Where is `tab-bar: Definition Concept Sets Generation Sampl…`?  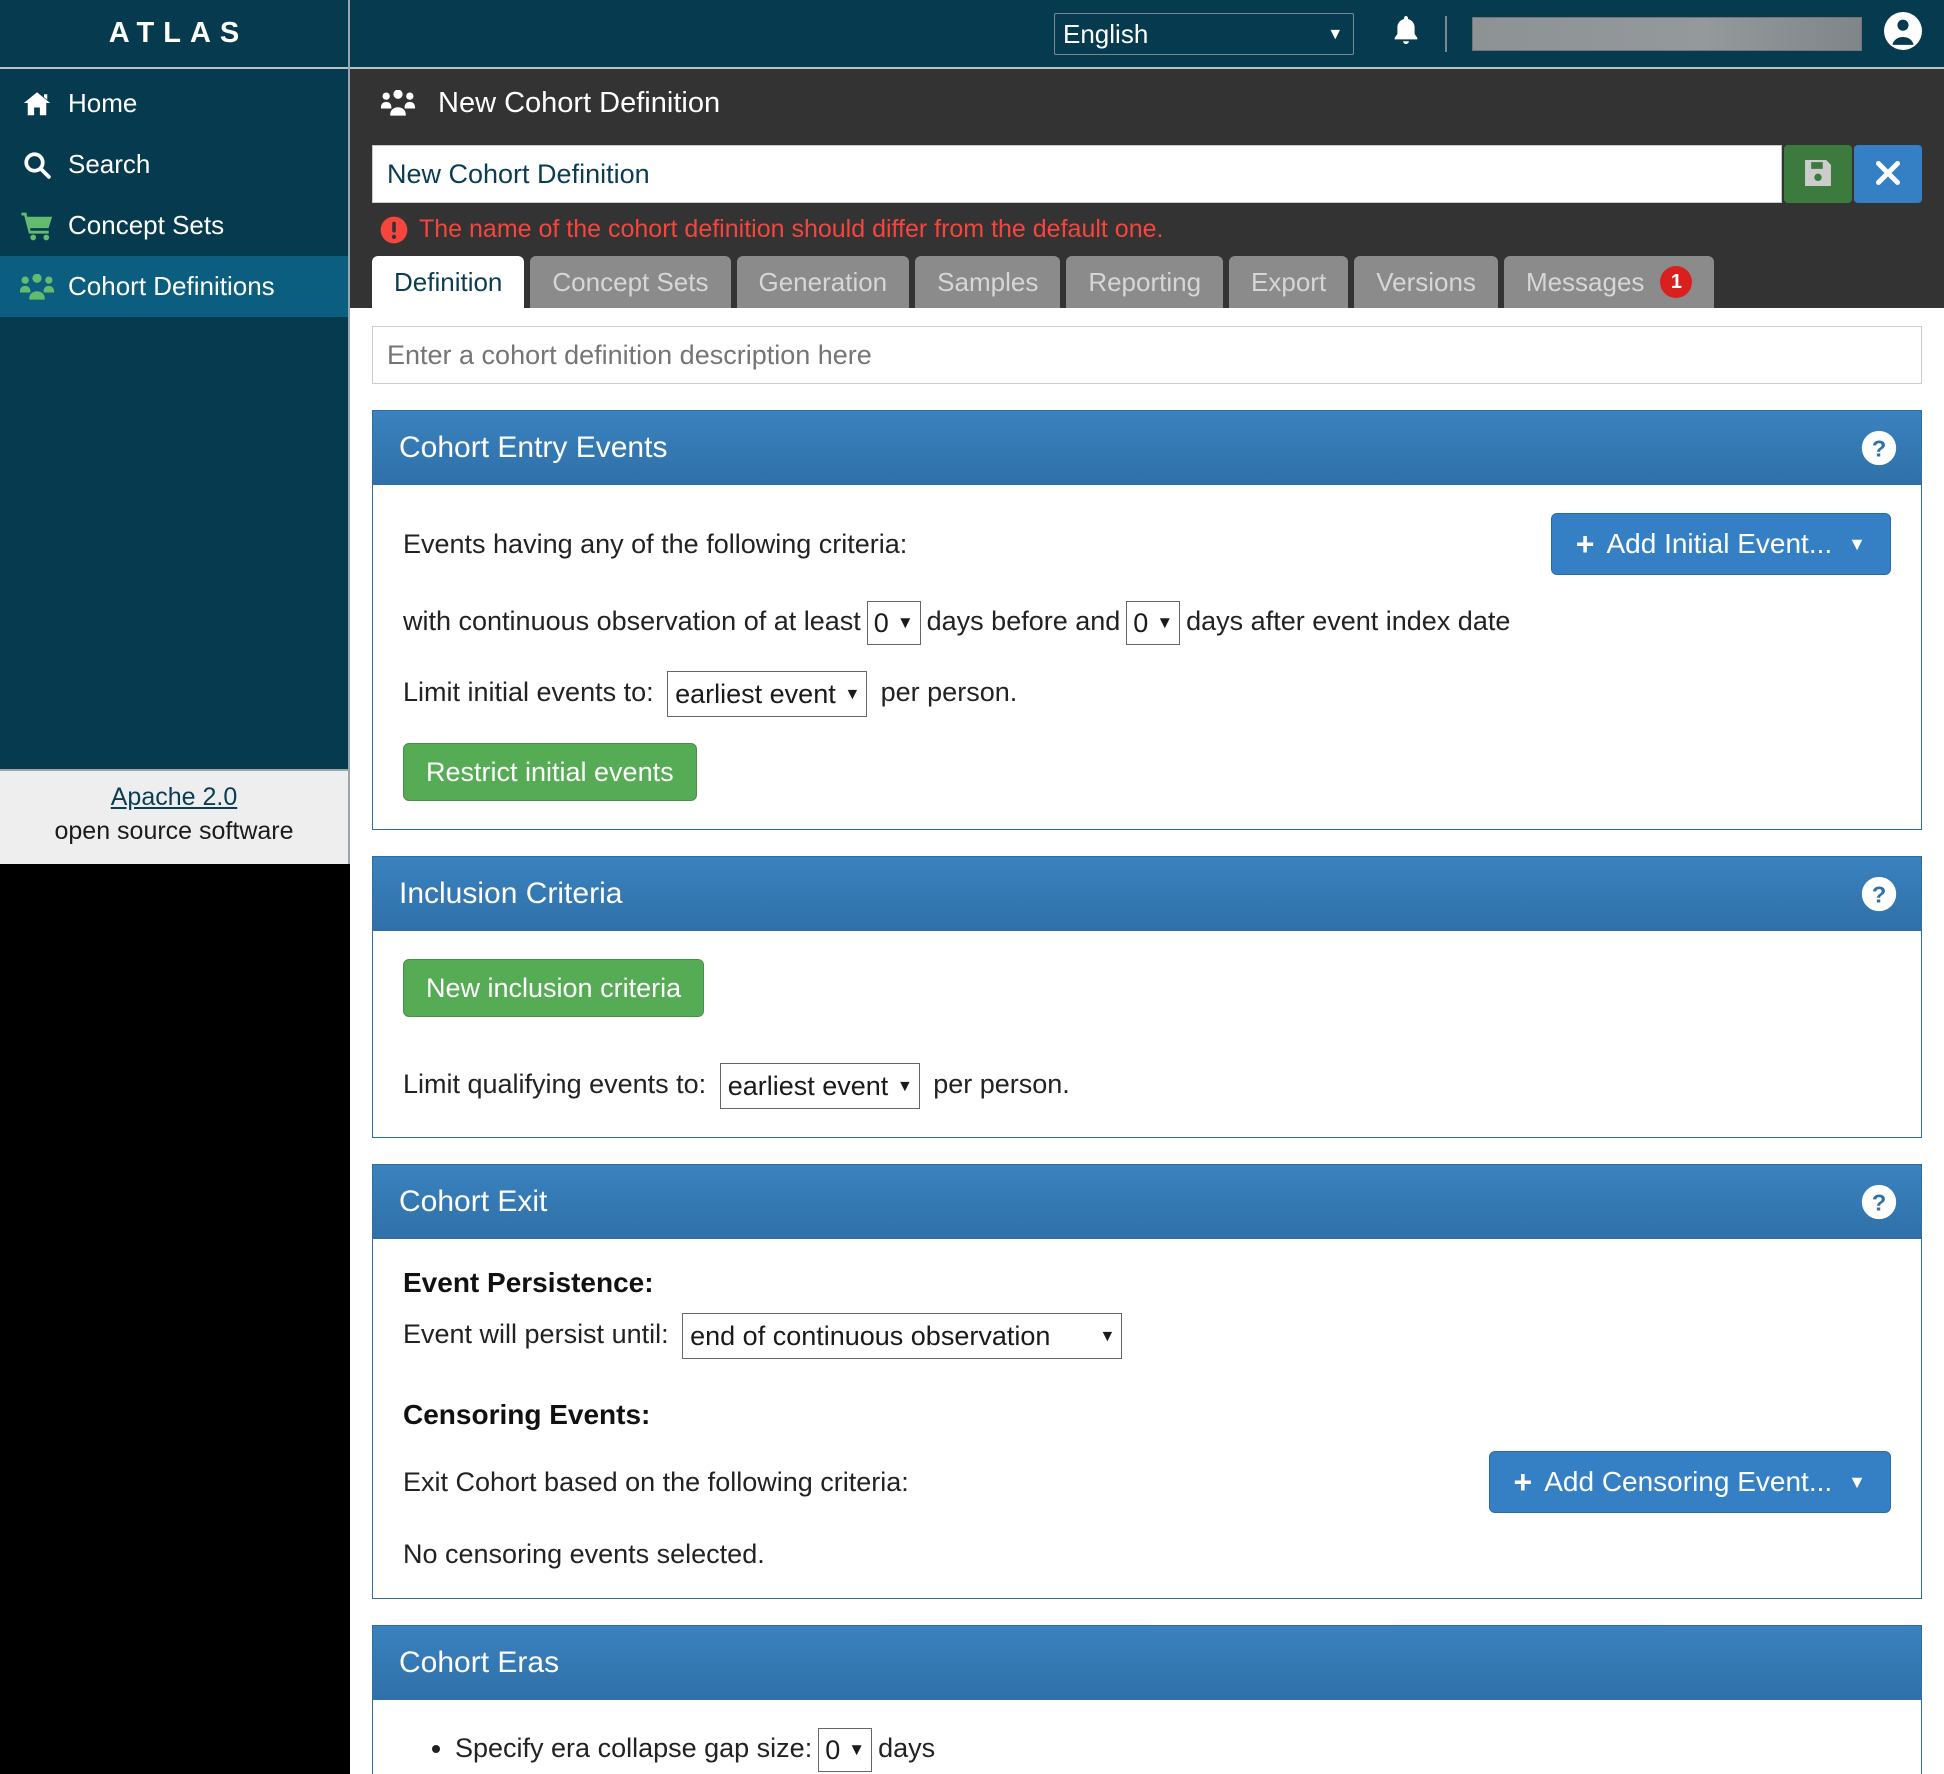 tab-bar: Definition Concept Sets Generation Sampl… is located at coordinates (1147, 281).